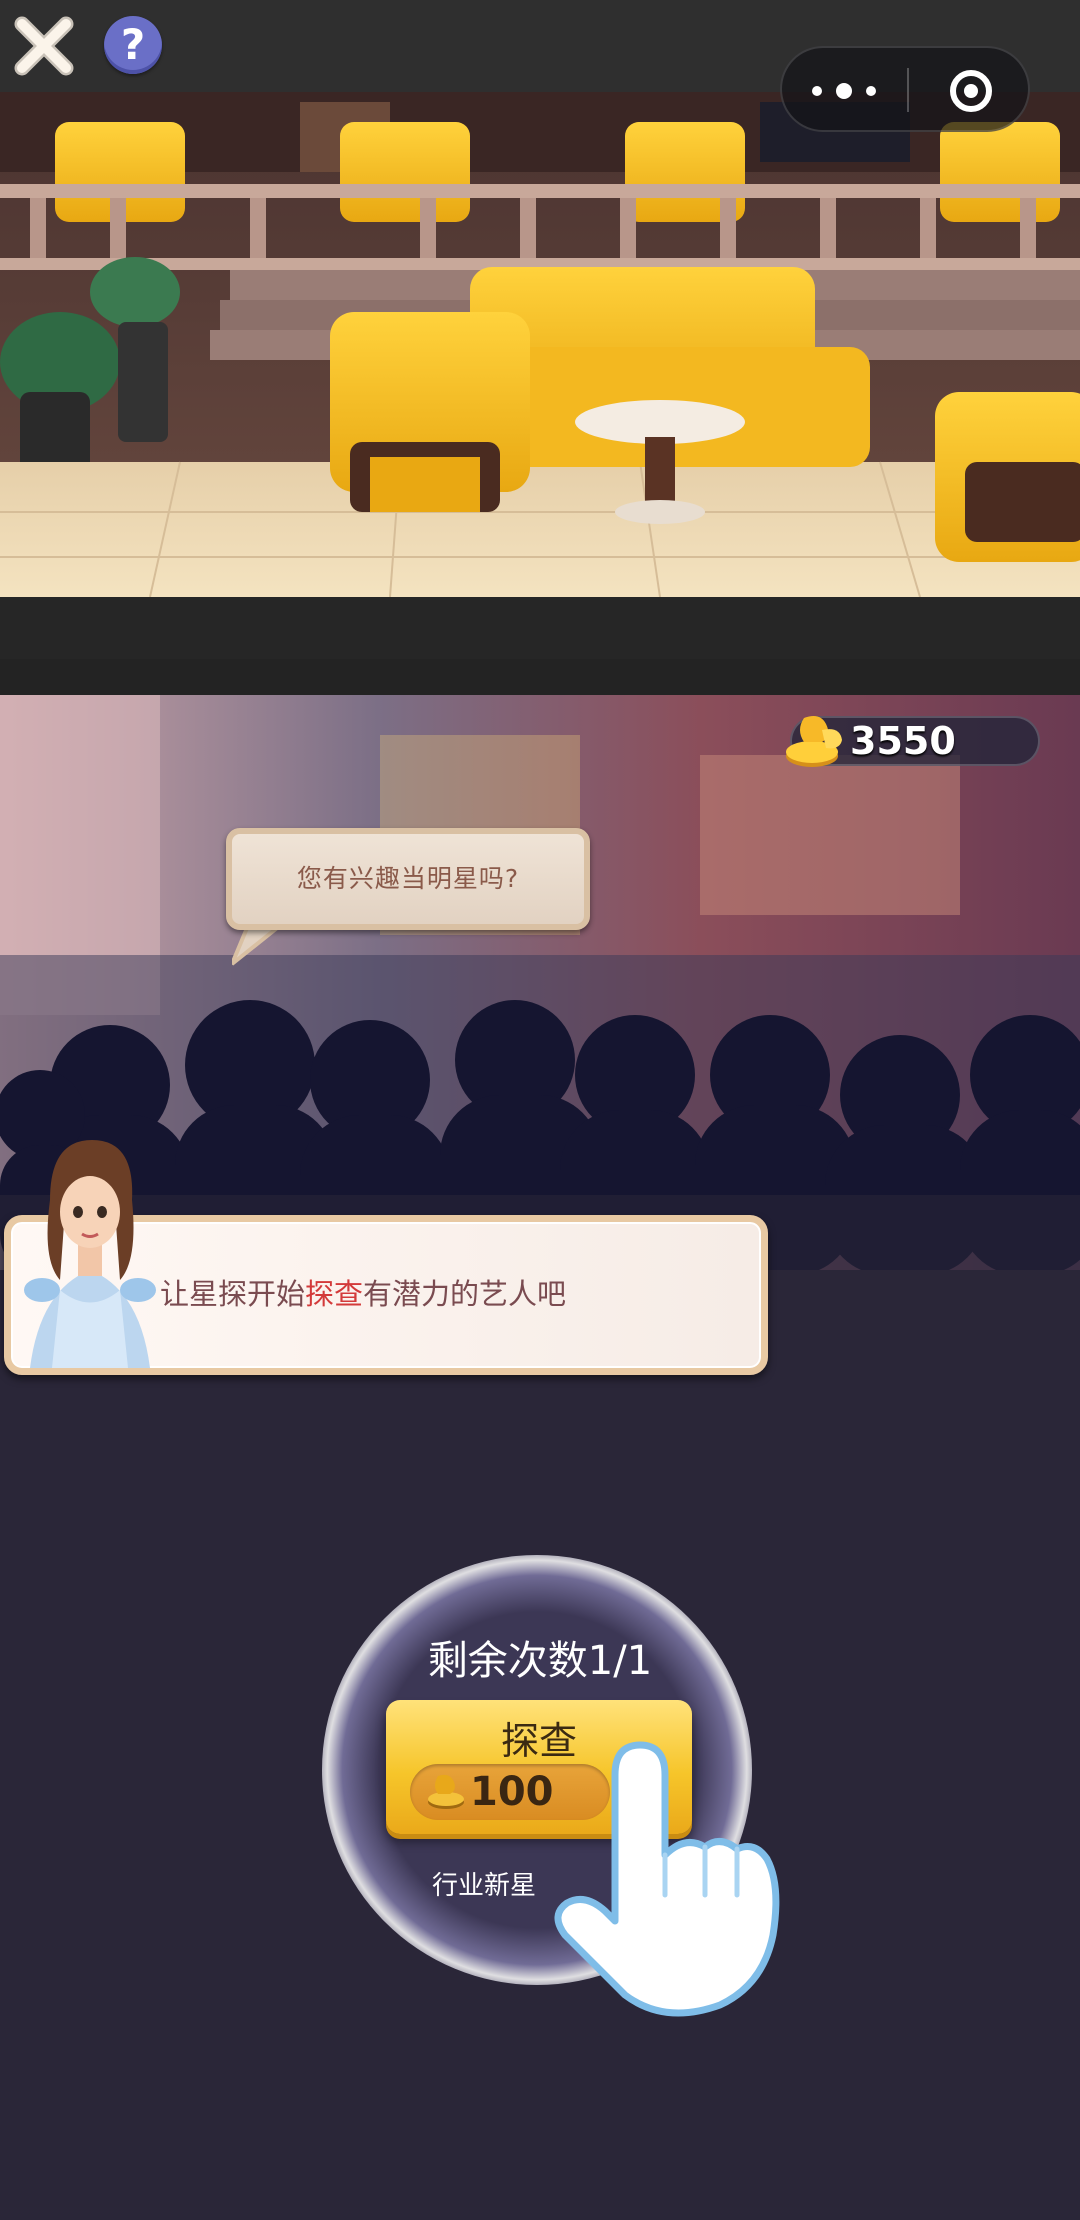 This screenshot has width=1080, height=2220. Describe the element at coordinates (905, 89) in the screenshot. I see `capsule-menu` at that location.